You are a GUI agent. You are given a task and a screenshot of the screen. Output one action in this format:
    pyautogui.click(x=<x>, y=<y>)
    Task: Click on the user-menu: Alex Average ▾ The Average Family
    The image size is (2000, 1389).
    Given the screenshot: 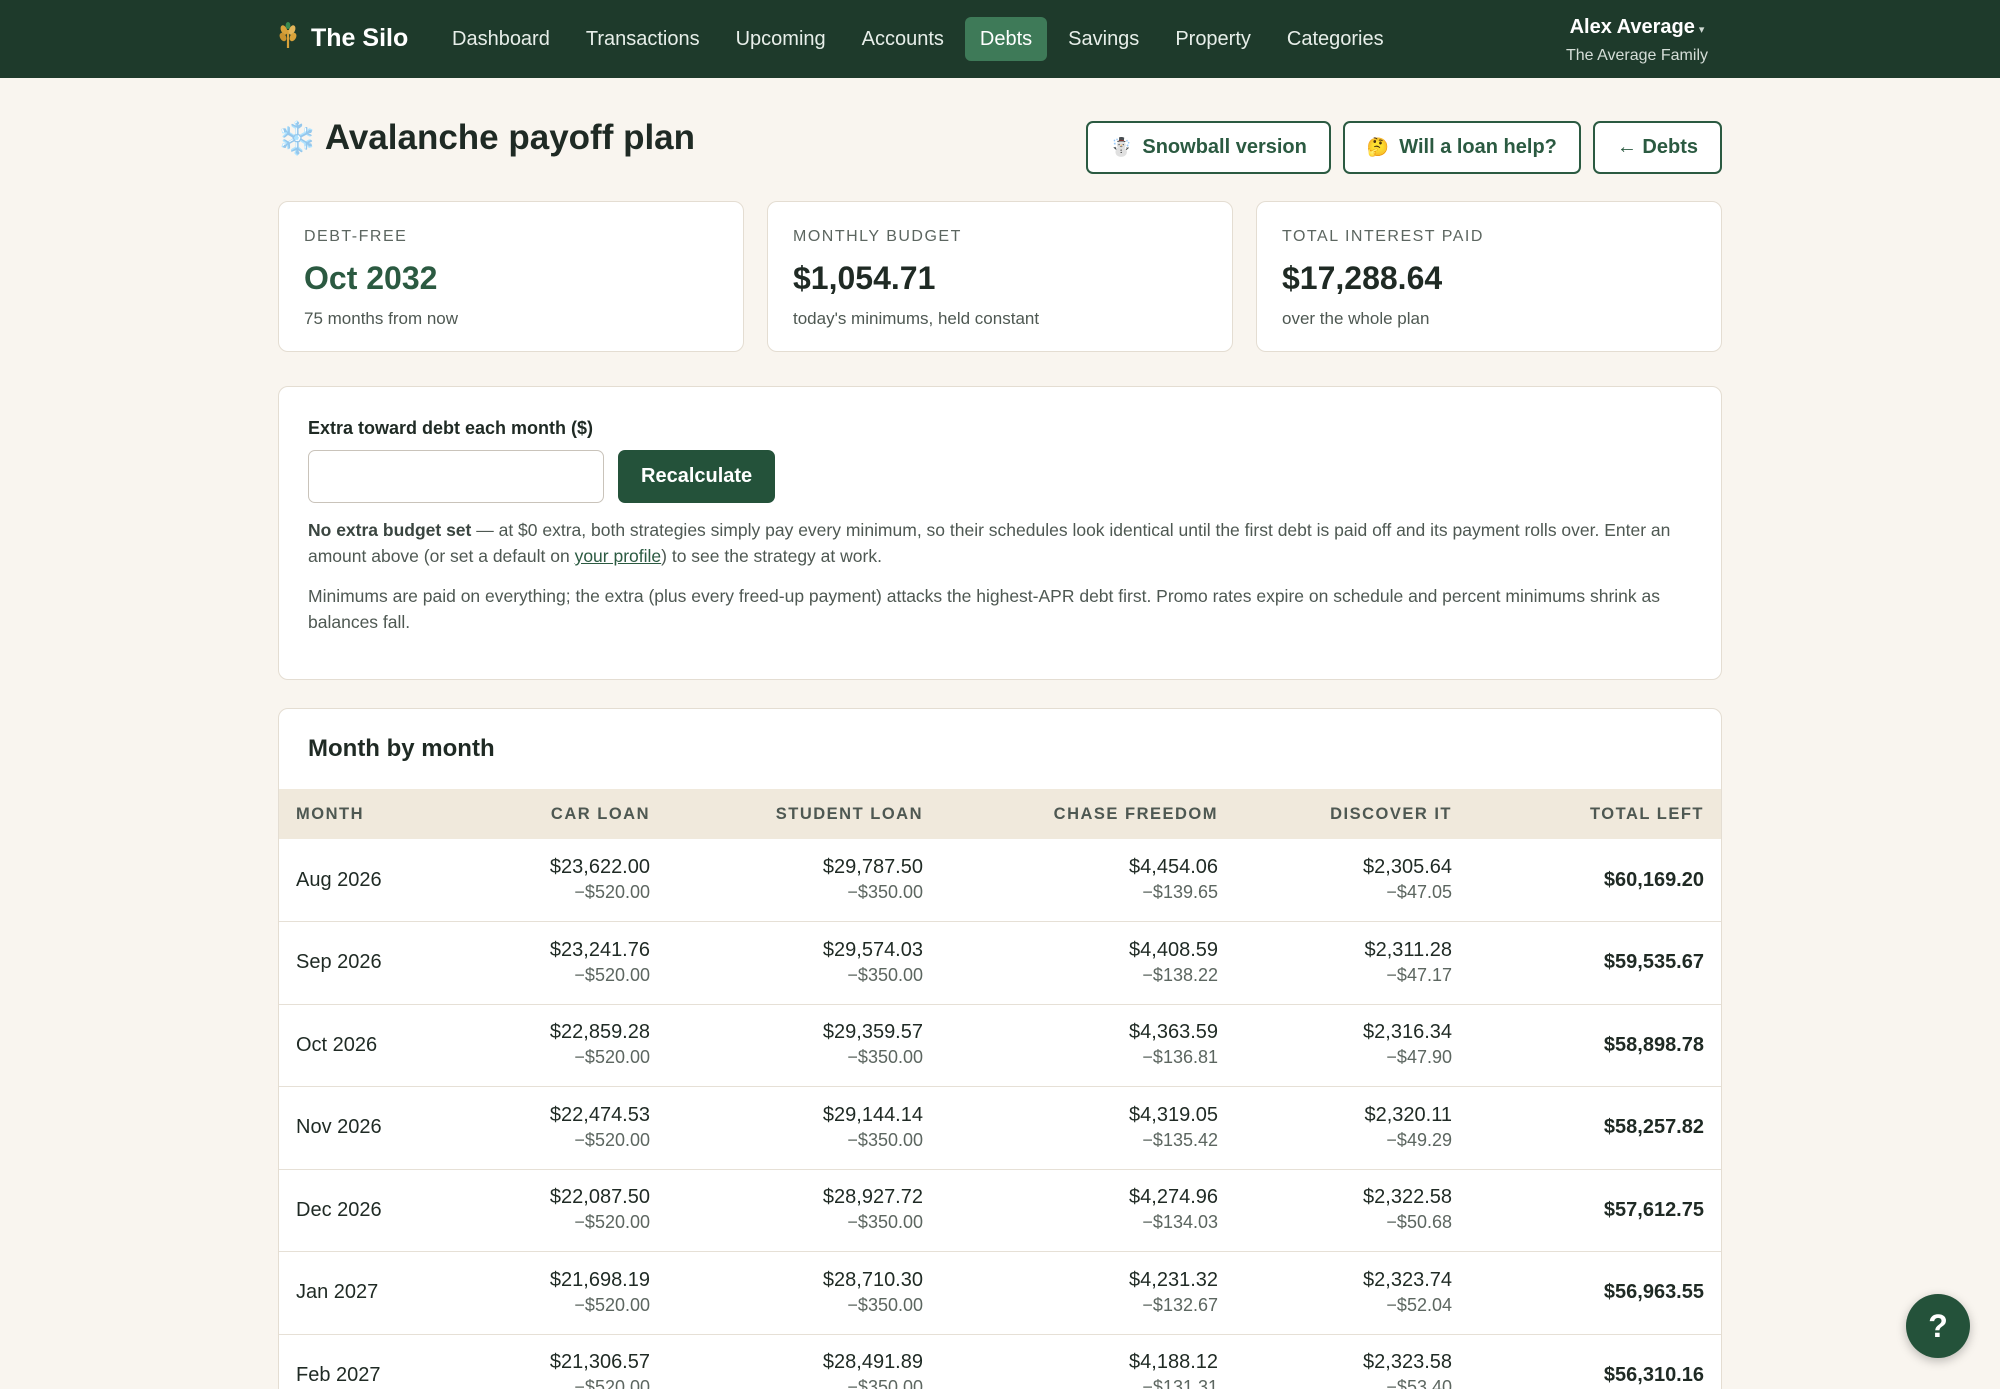 What is the action you would take?
    pyautogui.click(x=1637, y=40)
    